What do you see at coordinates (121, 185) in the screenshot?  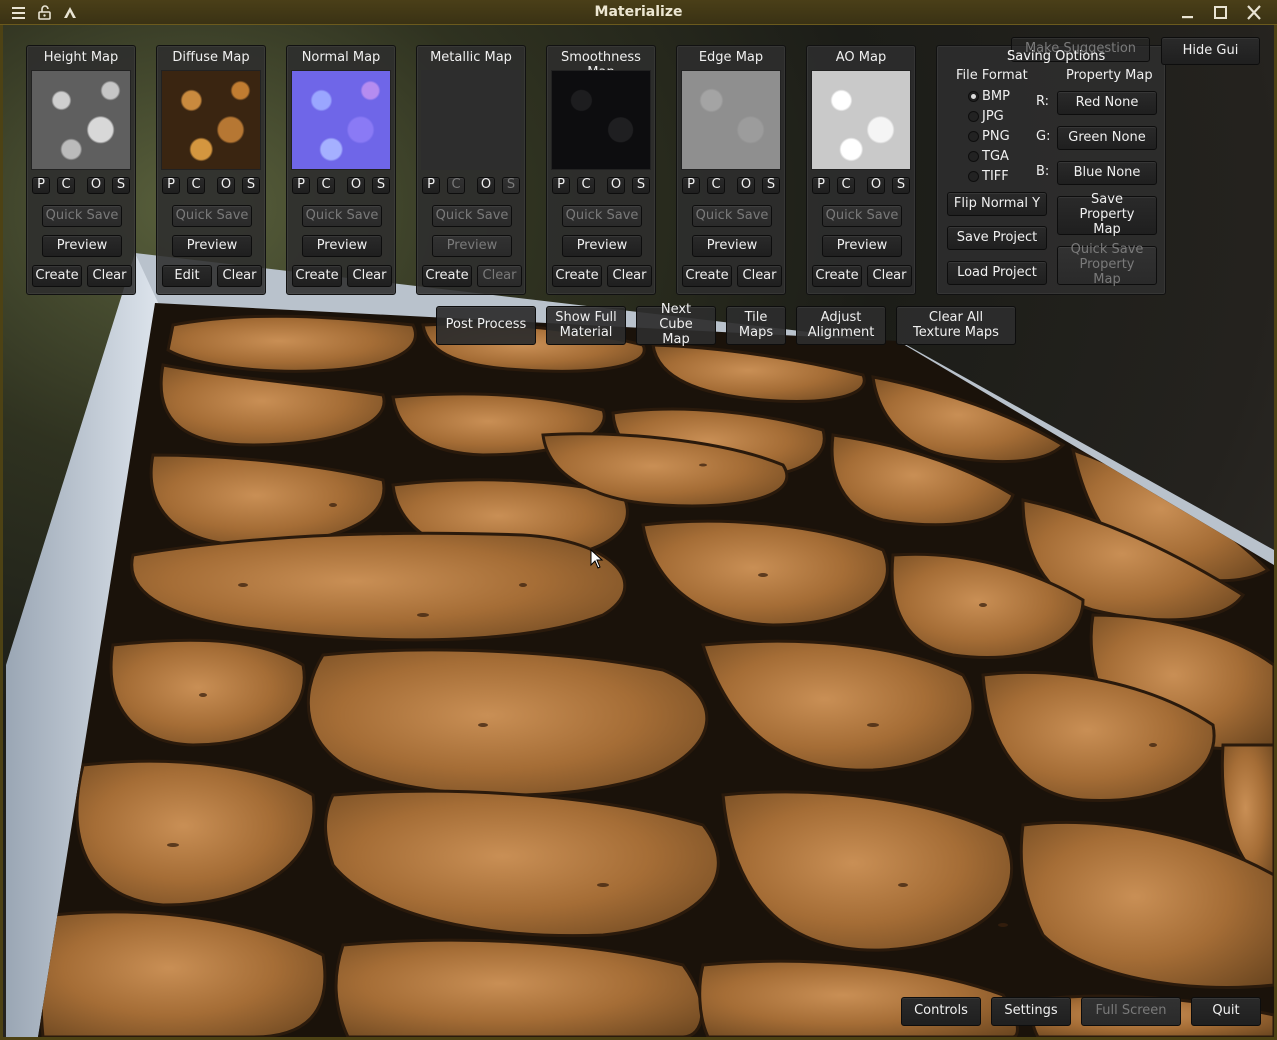 I see `height-map-save-button: S` at bounding box center [121, 185].